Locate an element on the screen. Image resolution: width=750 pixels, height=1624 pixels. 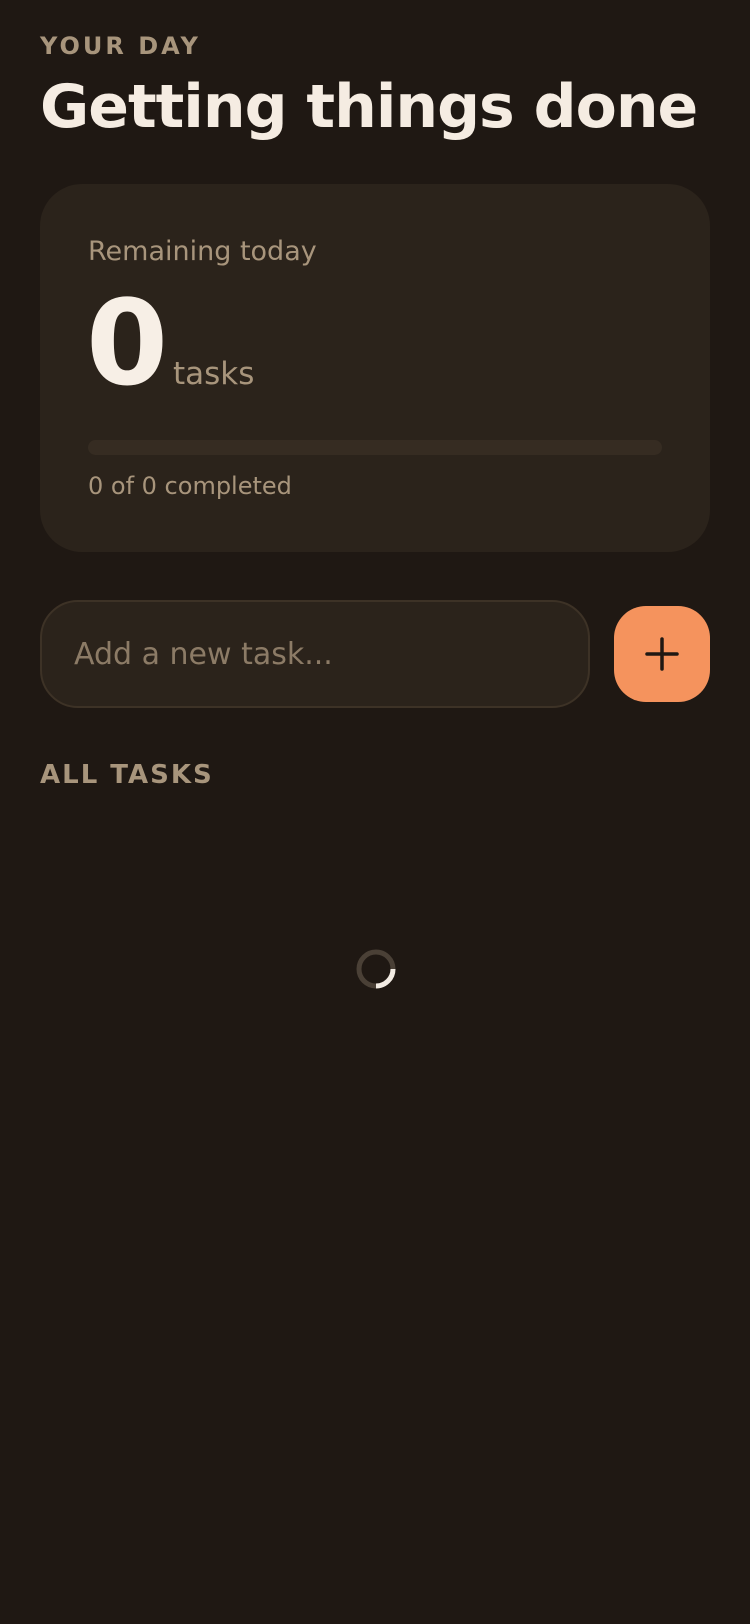
new-task-input is located at coordinates (315, 654).